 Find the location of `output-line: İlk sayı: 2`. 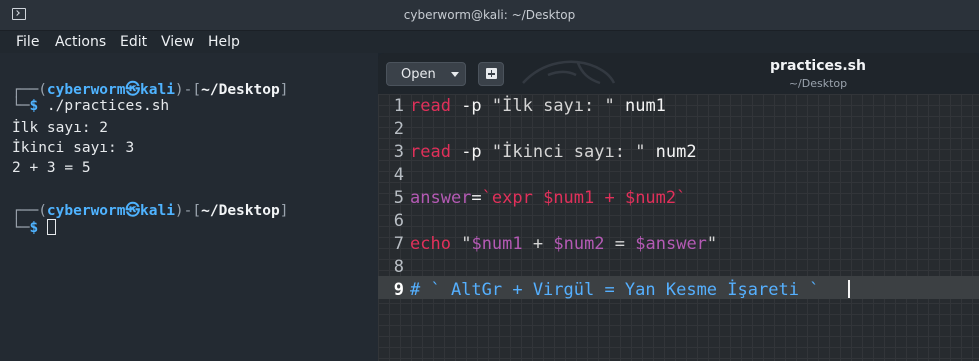

output-line: İlk sayı: 2 is located at coordinates (60, 128).